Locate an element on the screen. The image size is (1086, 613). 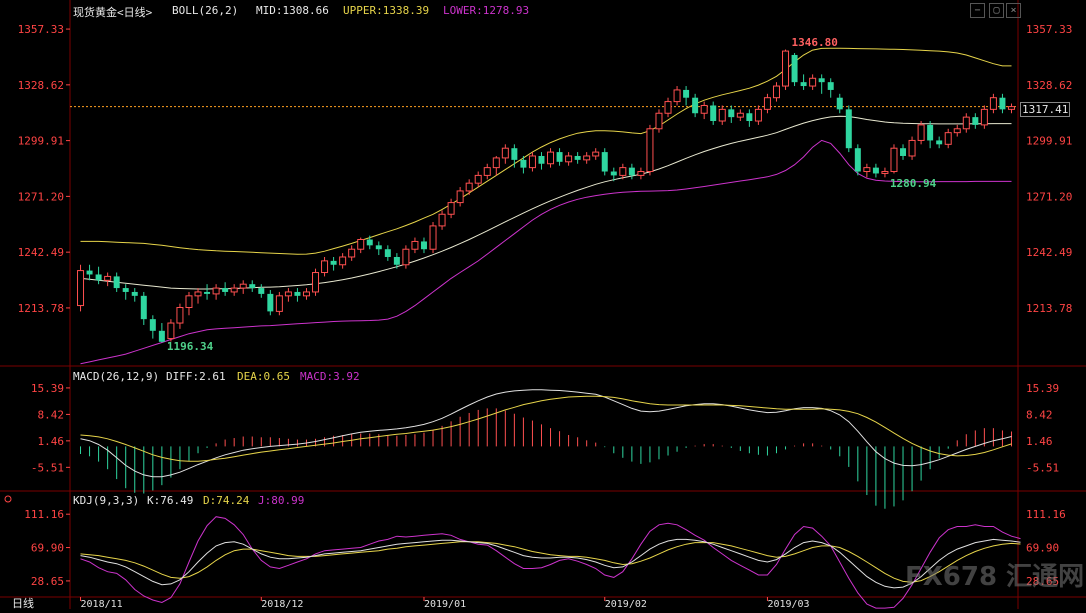
macd-diff-line is located at coordinates (546, 433).